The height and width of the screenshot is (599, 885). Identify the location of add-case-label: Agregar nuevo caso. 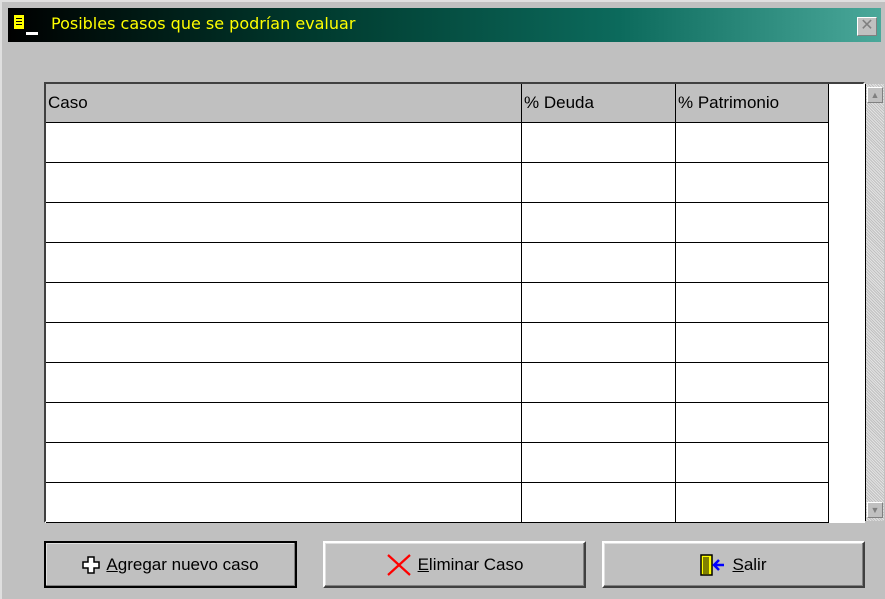
(182, 564).